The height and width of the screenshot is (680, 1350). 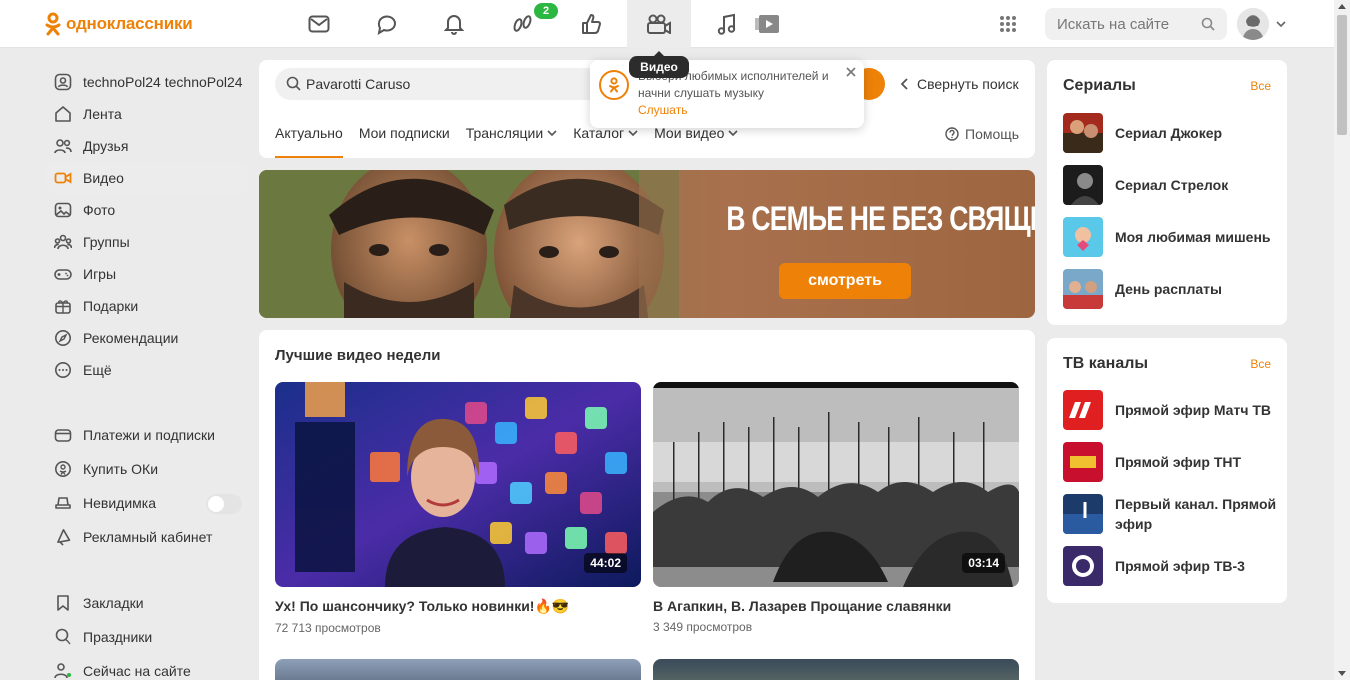 What do you see at coordinates (147, 503) in the screenshot?
I see `sidebar-item-invisible: Невидимка` at bounding box center [147, 503].